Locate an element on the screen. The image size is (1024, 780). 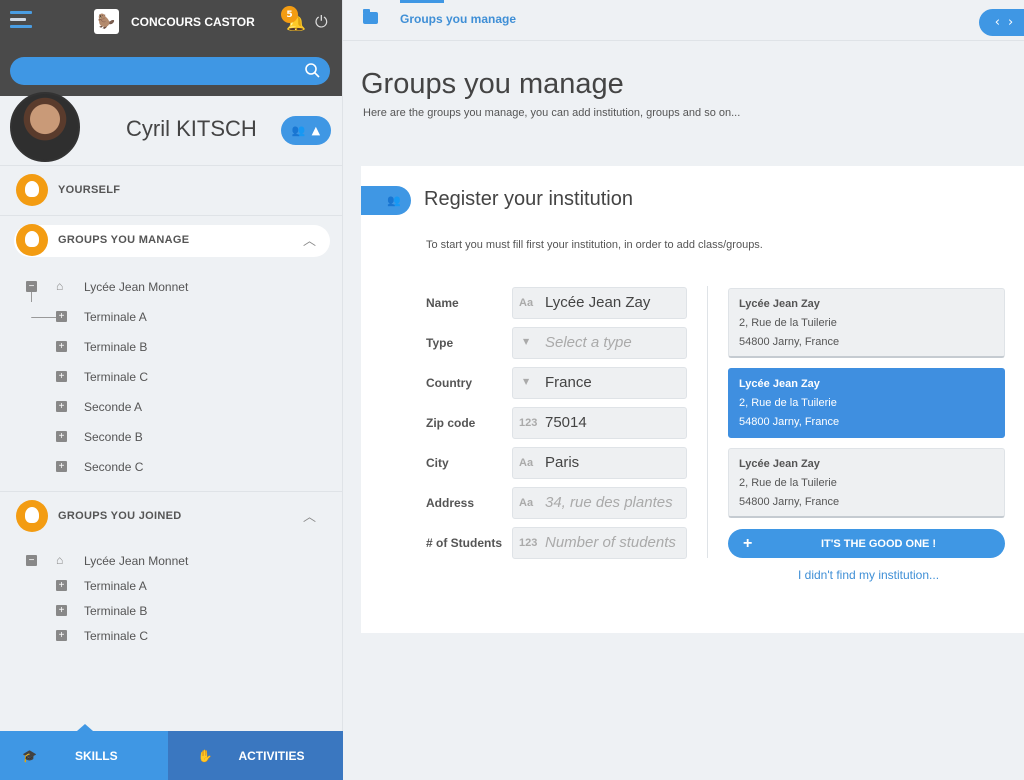
name-field: Aa Lycée Jean Zay is located at coordinates (599, 303).